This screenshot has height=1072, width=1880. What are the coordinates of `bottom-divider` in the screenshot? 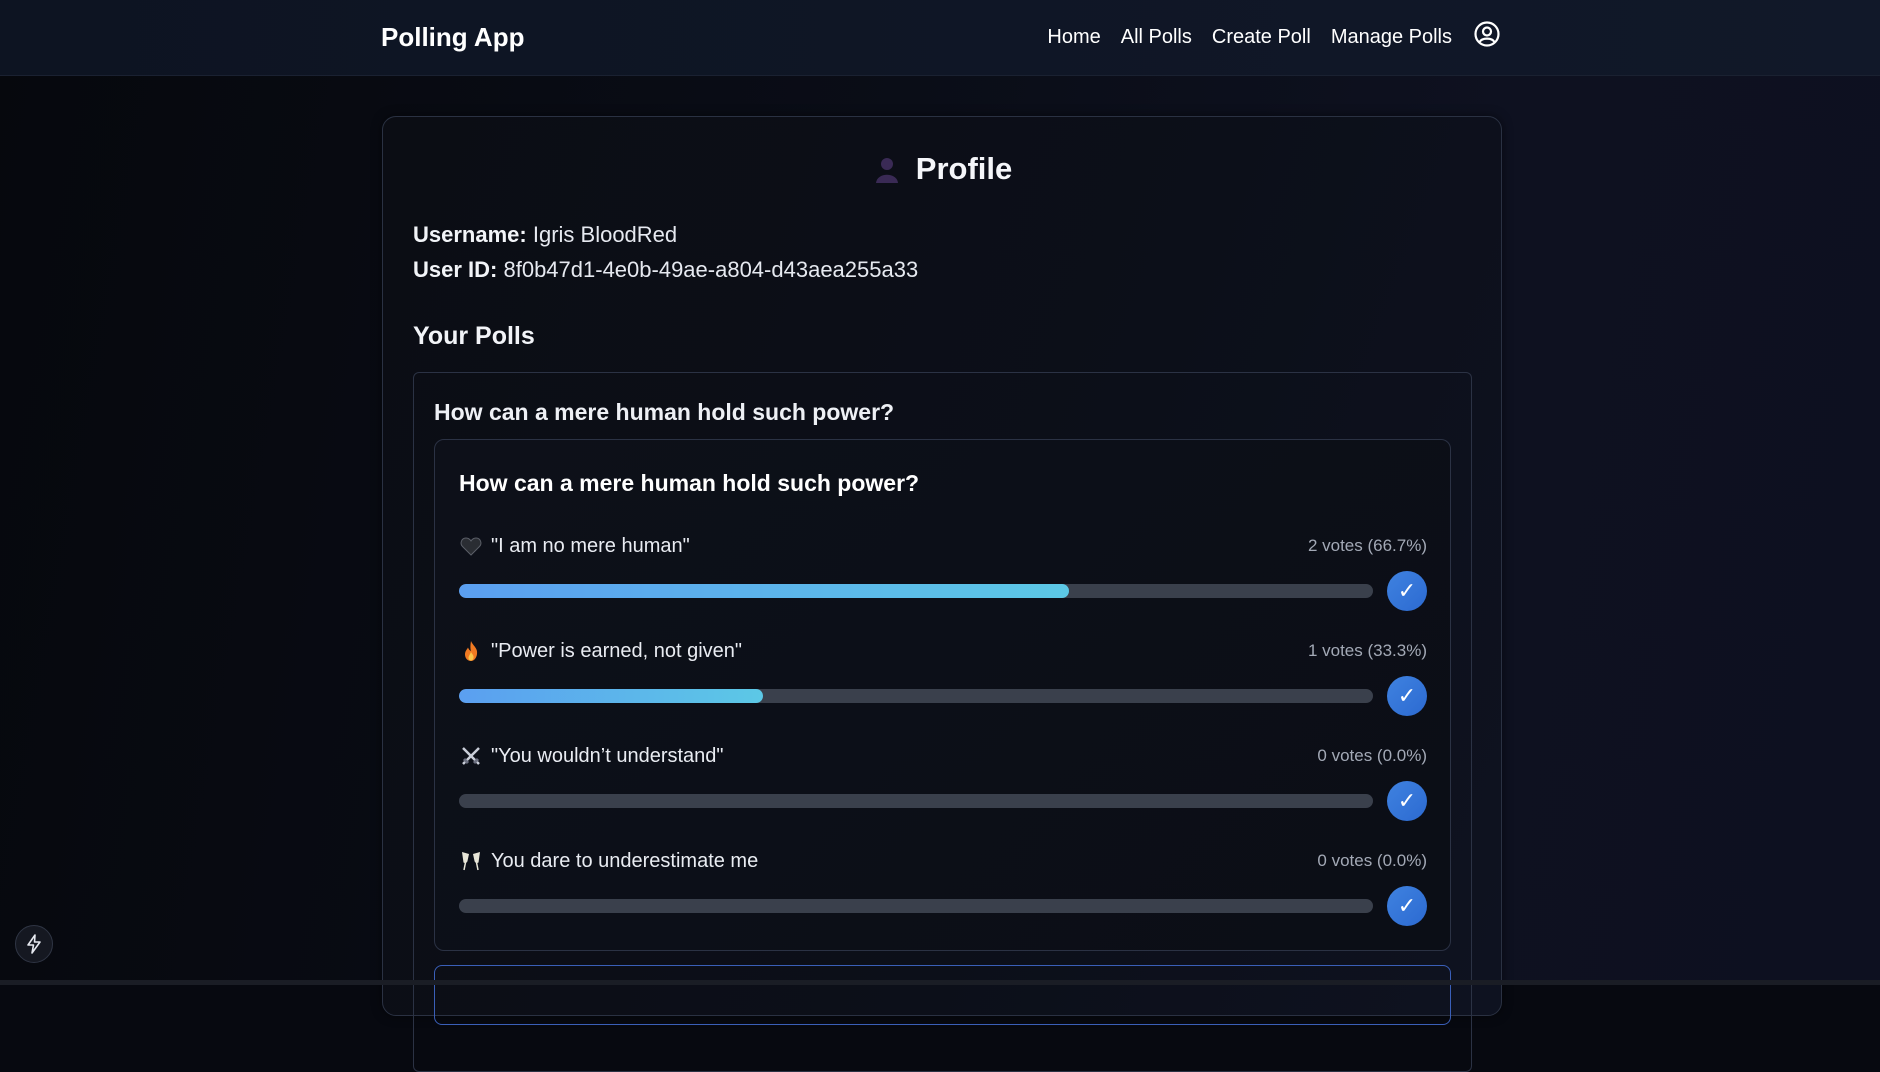 It's located at (940, 982).